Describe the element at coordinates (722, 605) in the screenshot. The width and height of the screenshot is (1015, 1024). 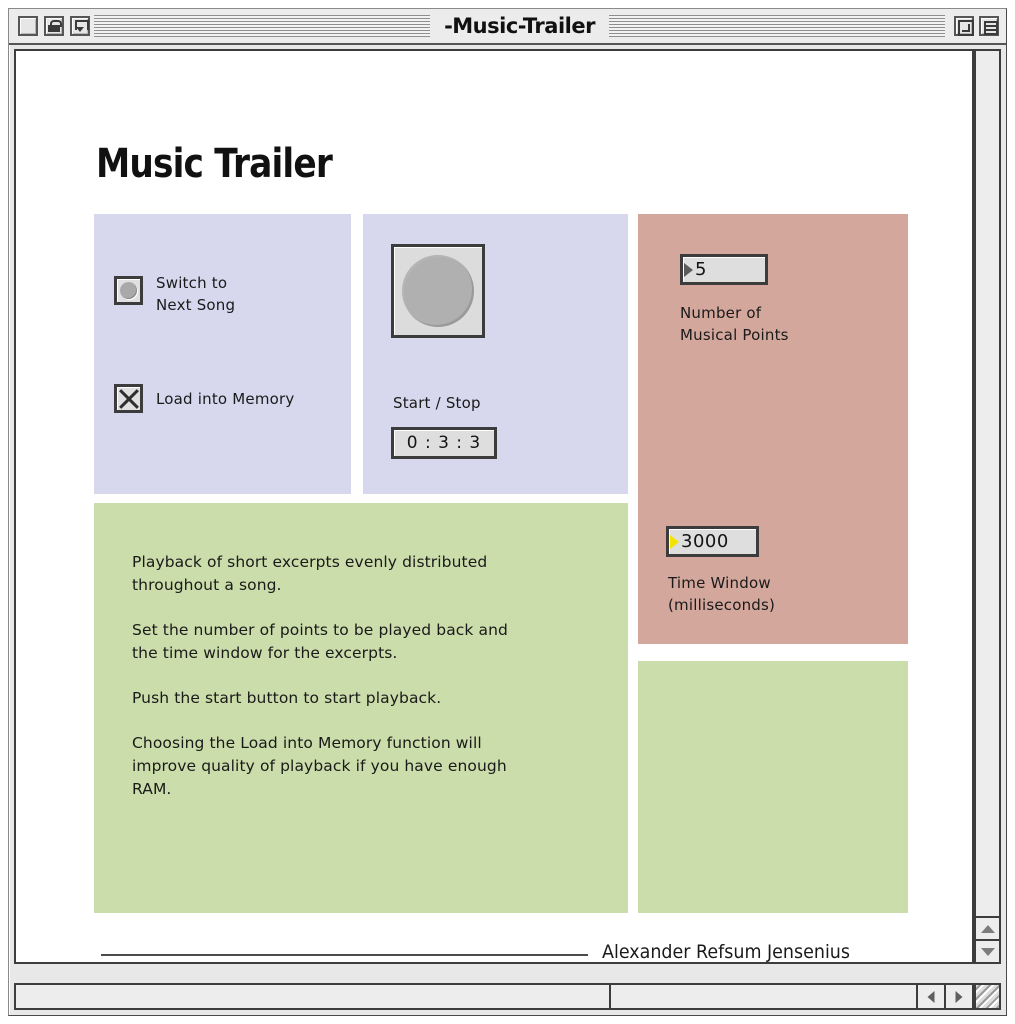
I see `window-label-line-2: (milliseconds)` at that location.